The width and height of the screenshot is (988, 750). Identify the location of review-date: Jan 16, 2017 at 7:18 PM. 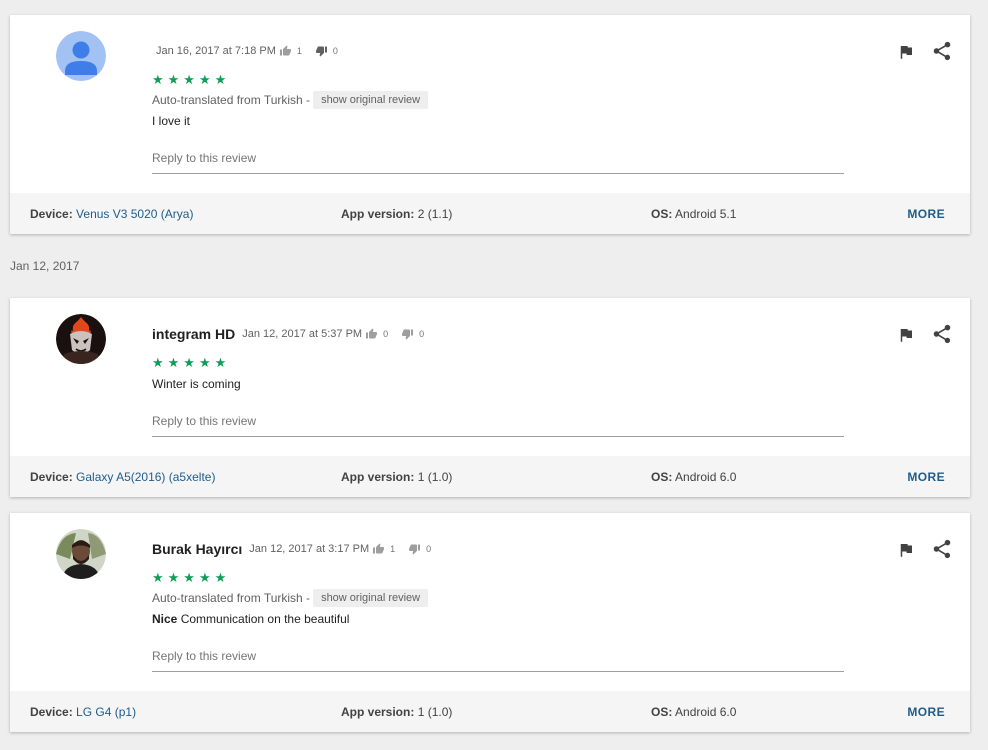
(216, 51).